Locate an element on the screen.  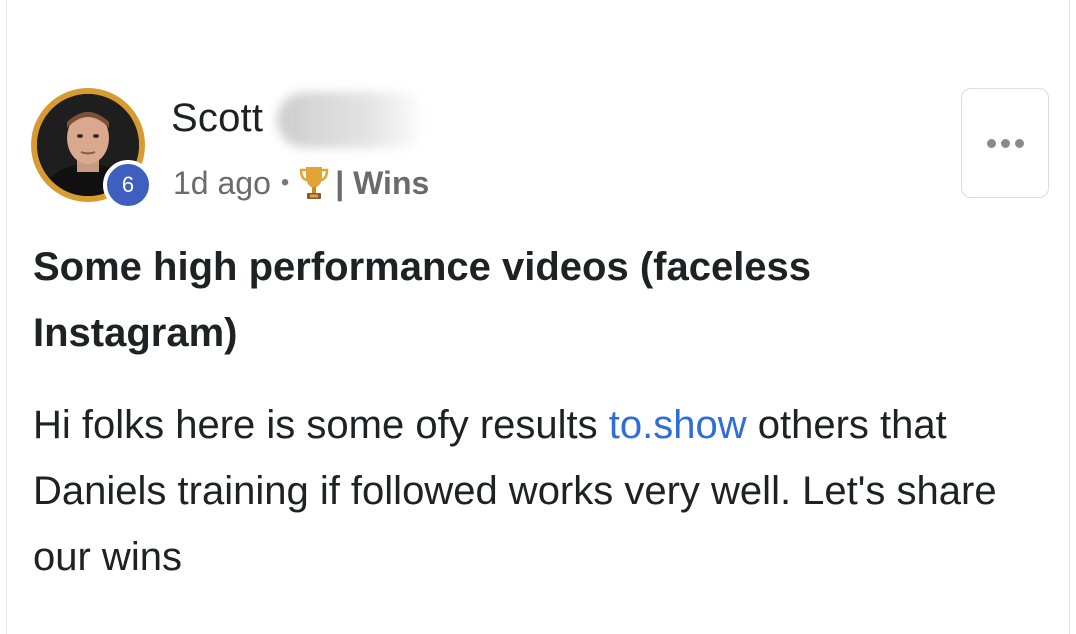
more-horizontal-icon is located at coordinates (1005, 143).